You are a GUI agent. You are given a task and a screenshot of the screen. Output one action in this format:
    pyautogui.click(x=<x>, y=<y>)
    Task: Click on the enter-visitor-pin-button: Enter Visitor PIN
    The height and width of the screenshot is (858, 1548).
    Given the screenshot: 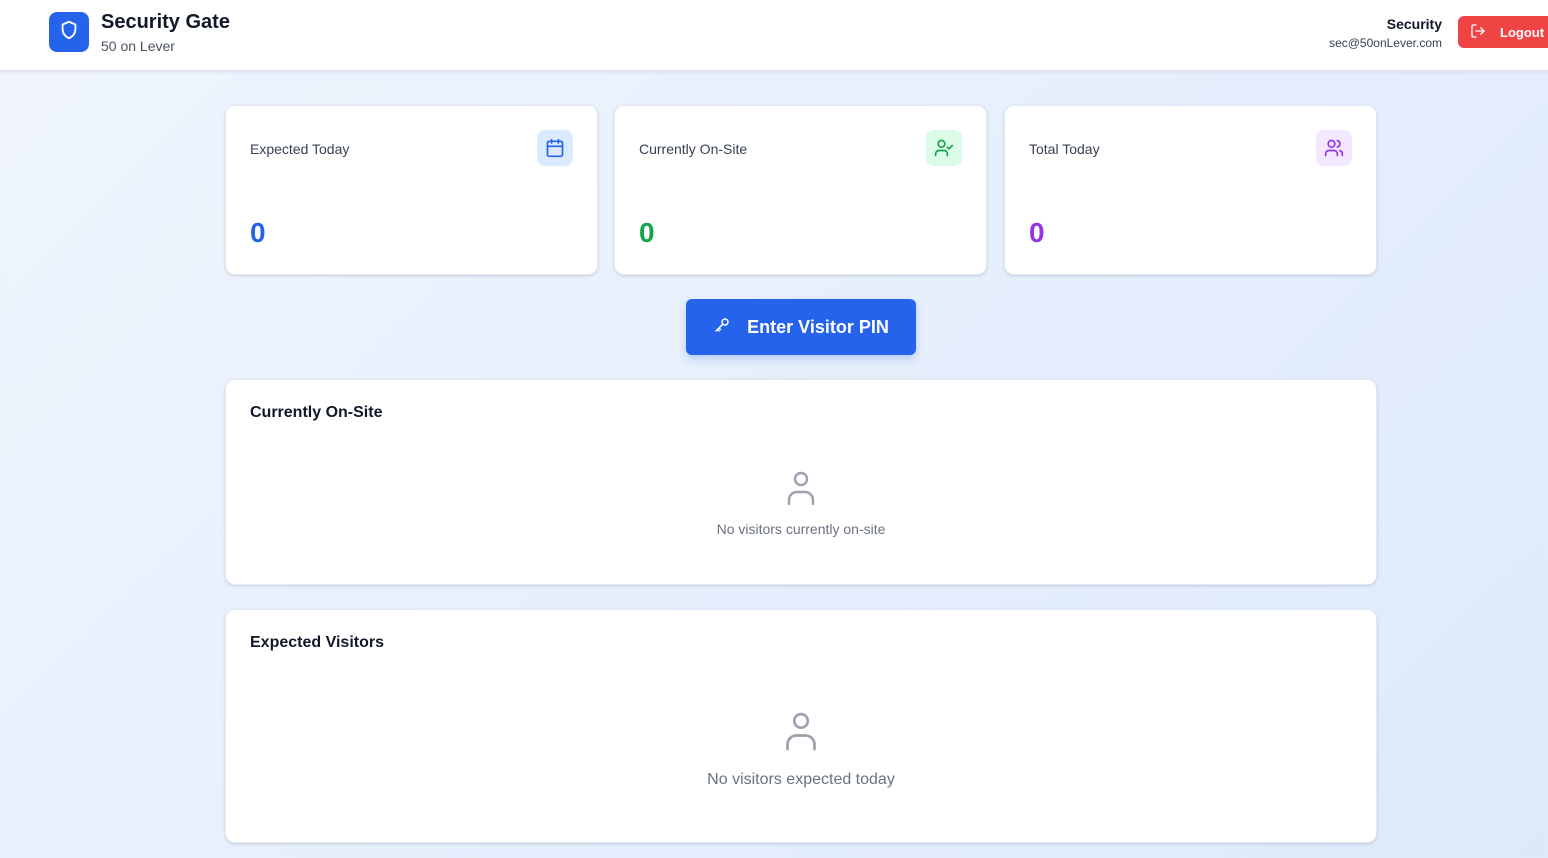 What is the action you would take?
    pyautogui.click(x=801, y=327)
    